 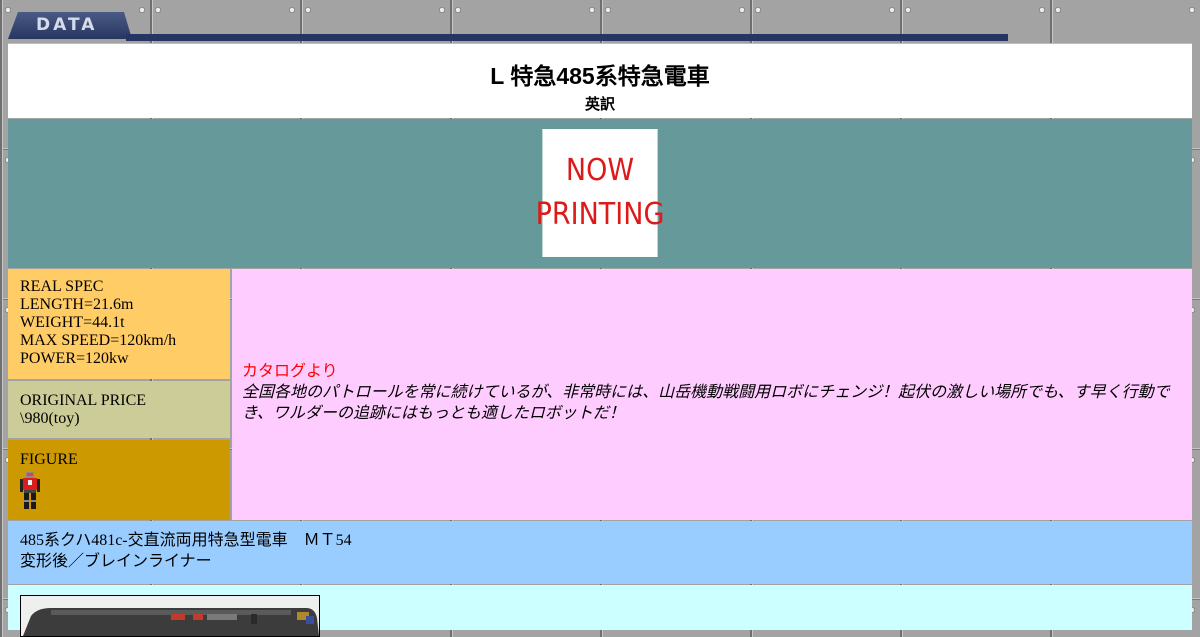 What do you see at coordinates (50, 418) in the screenshot?
I see `original-price-value: \980(toy)` at bounding box center [50, 418].